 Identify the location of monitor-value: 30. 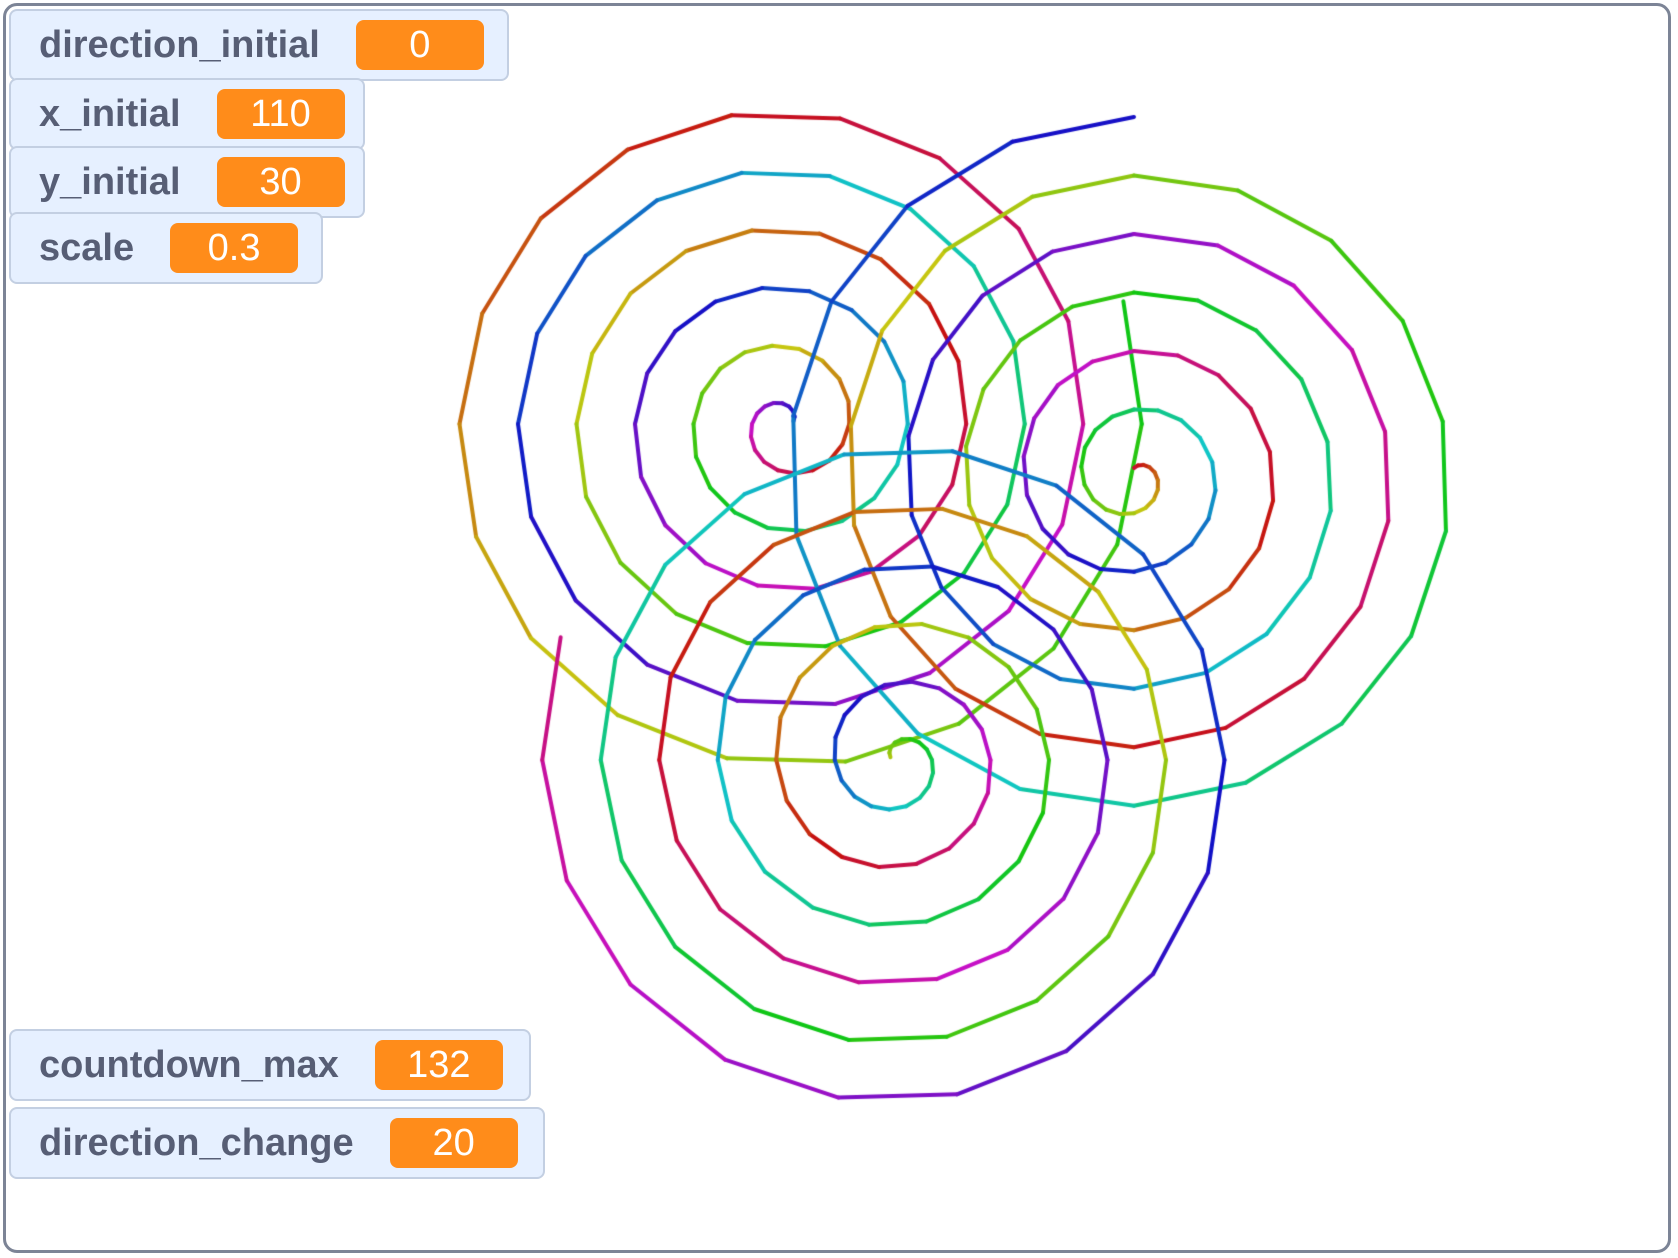
(280, 182).